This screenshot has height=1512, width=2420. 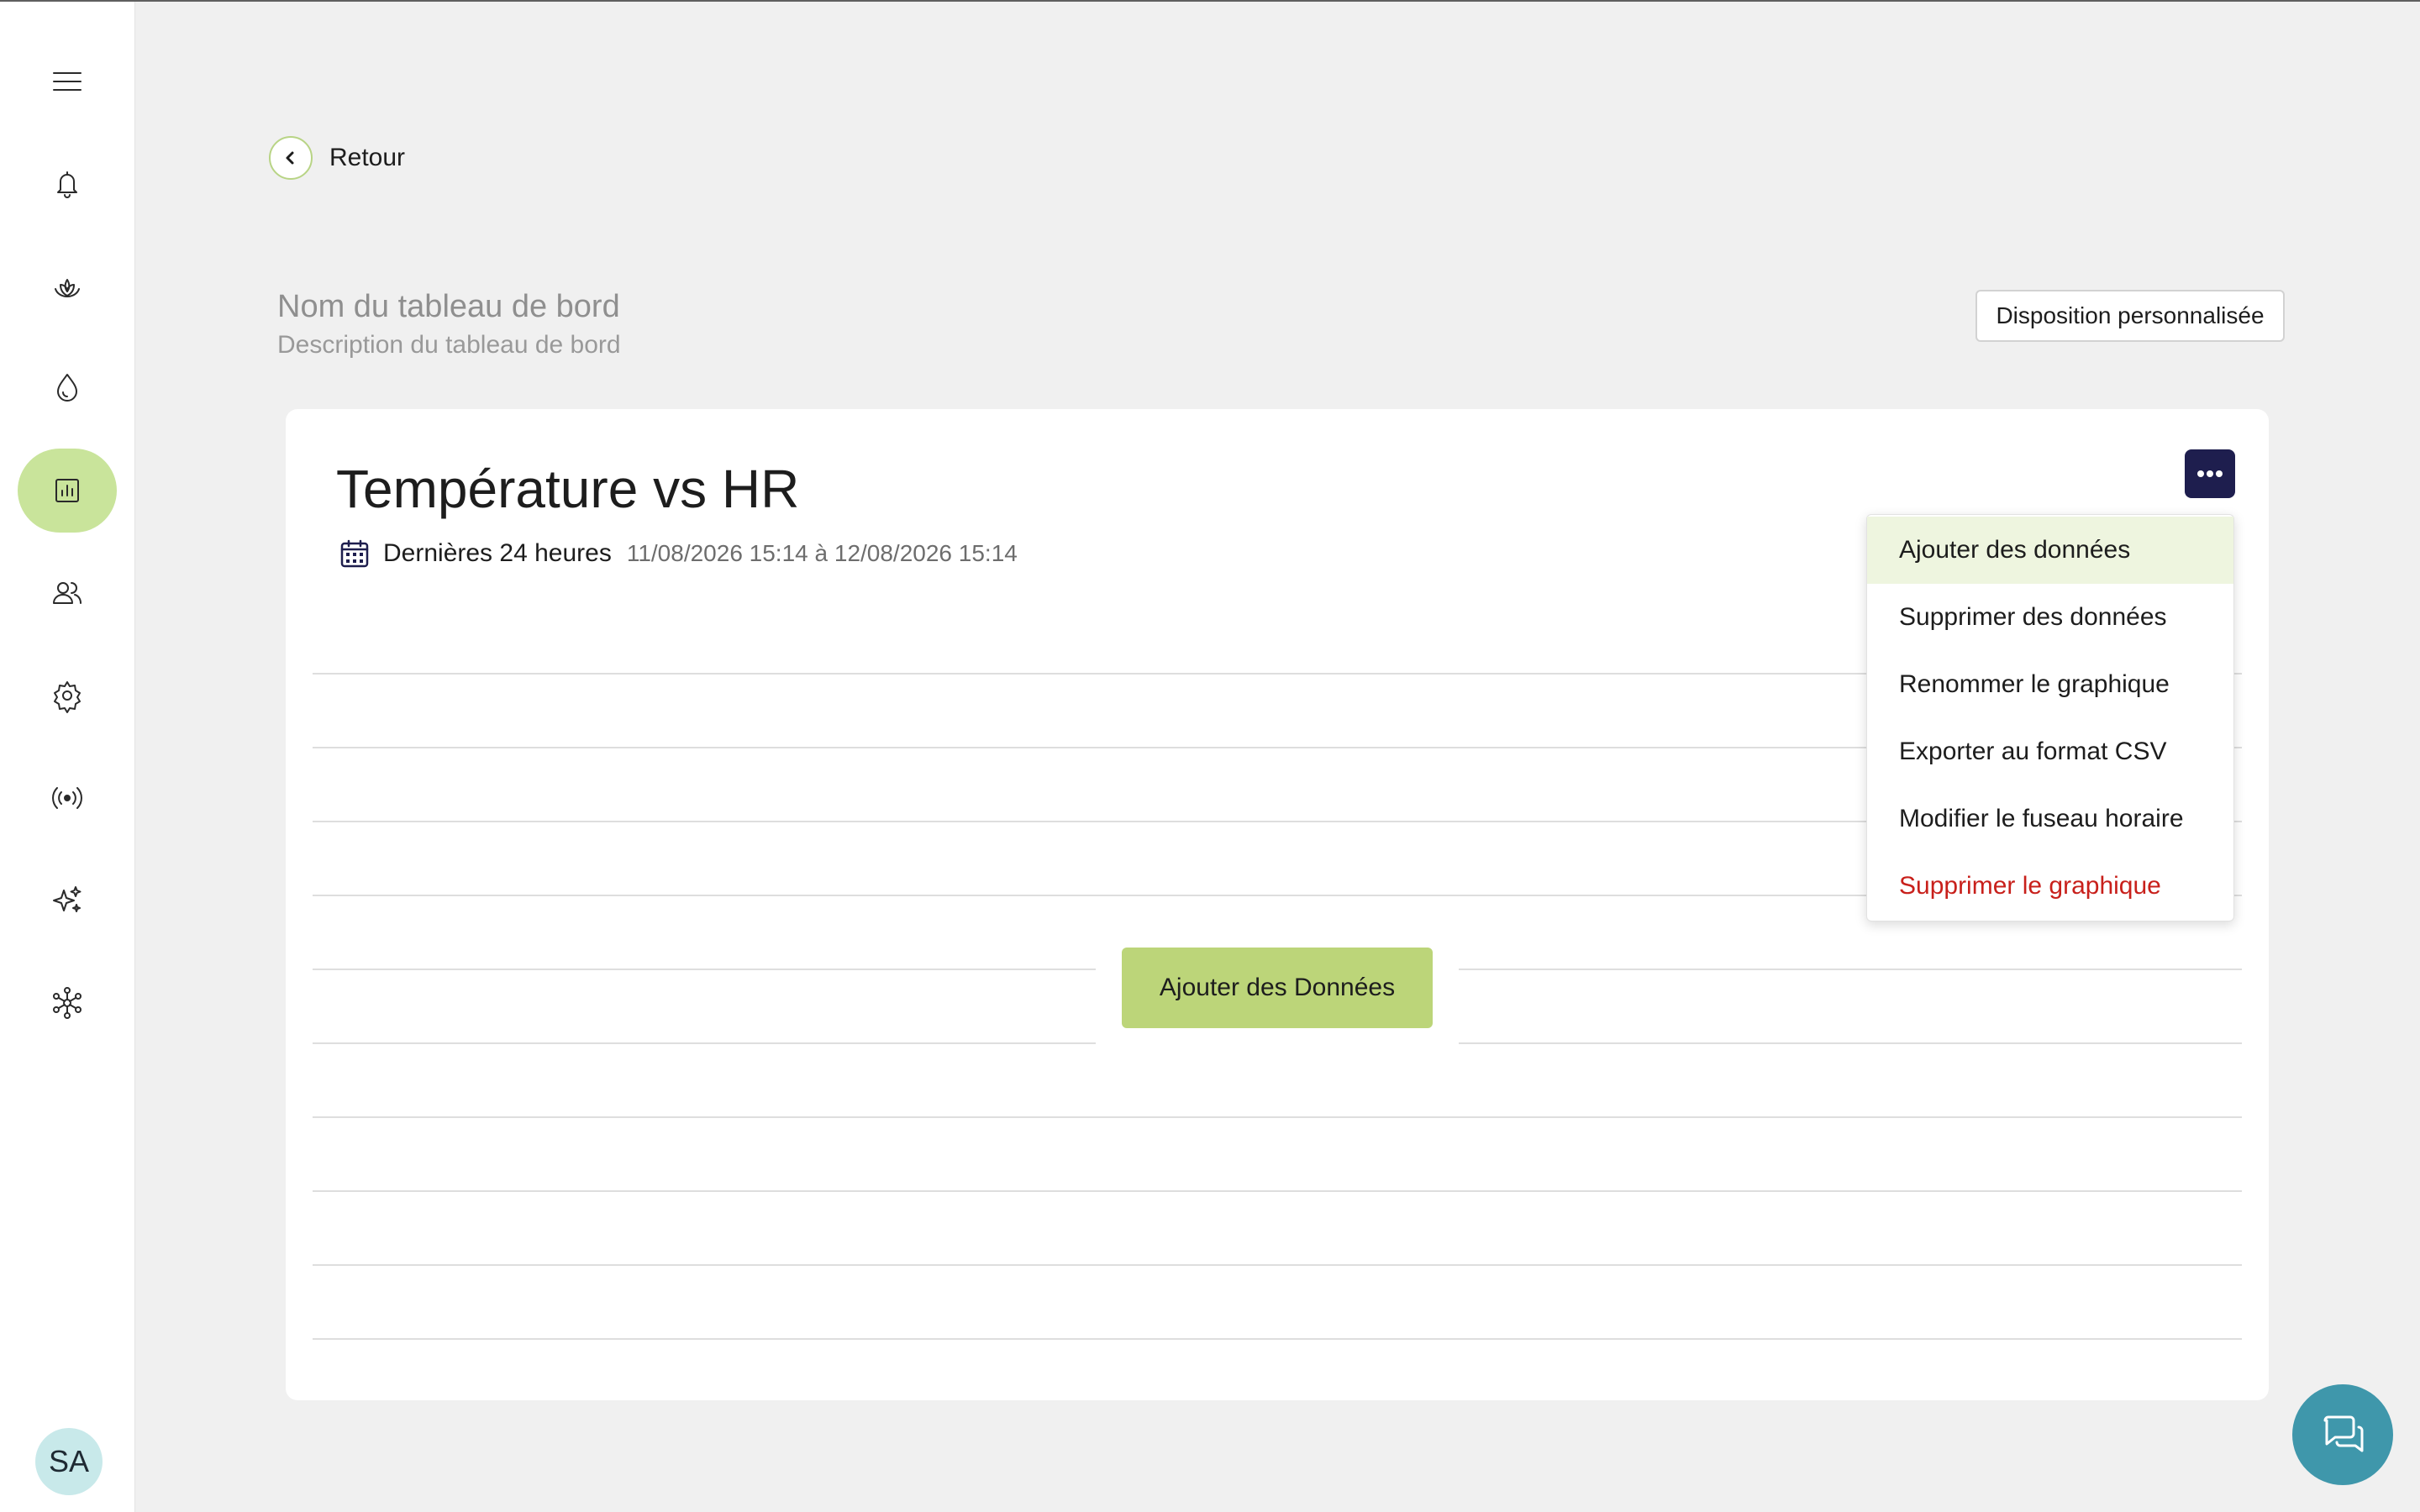 What do you see at coordinates (2050, 684) in the screenshot?
I see `menu-item-rename-chart: Renommer le graphique` at bounding box center [2050, 684].